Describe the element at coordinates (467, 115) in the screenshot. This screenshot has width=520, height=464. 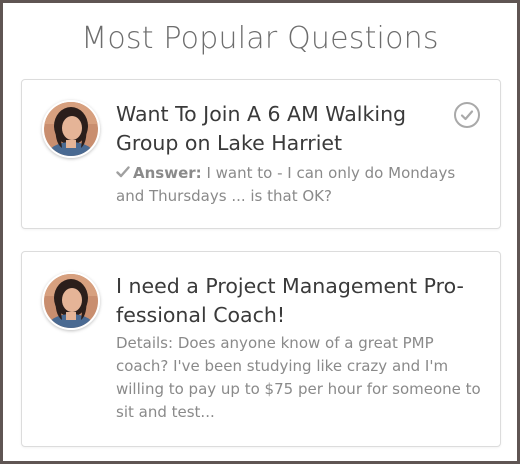
I see `check-circle-icon` at that location.